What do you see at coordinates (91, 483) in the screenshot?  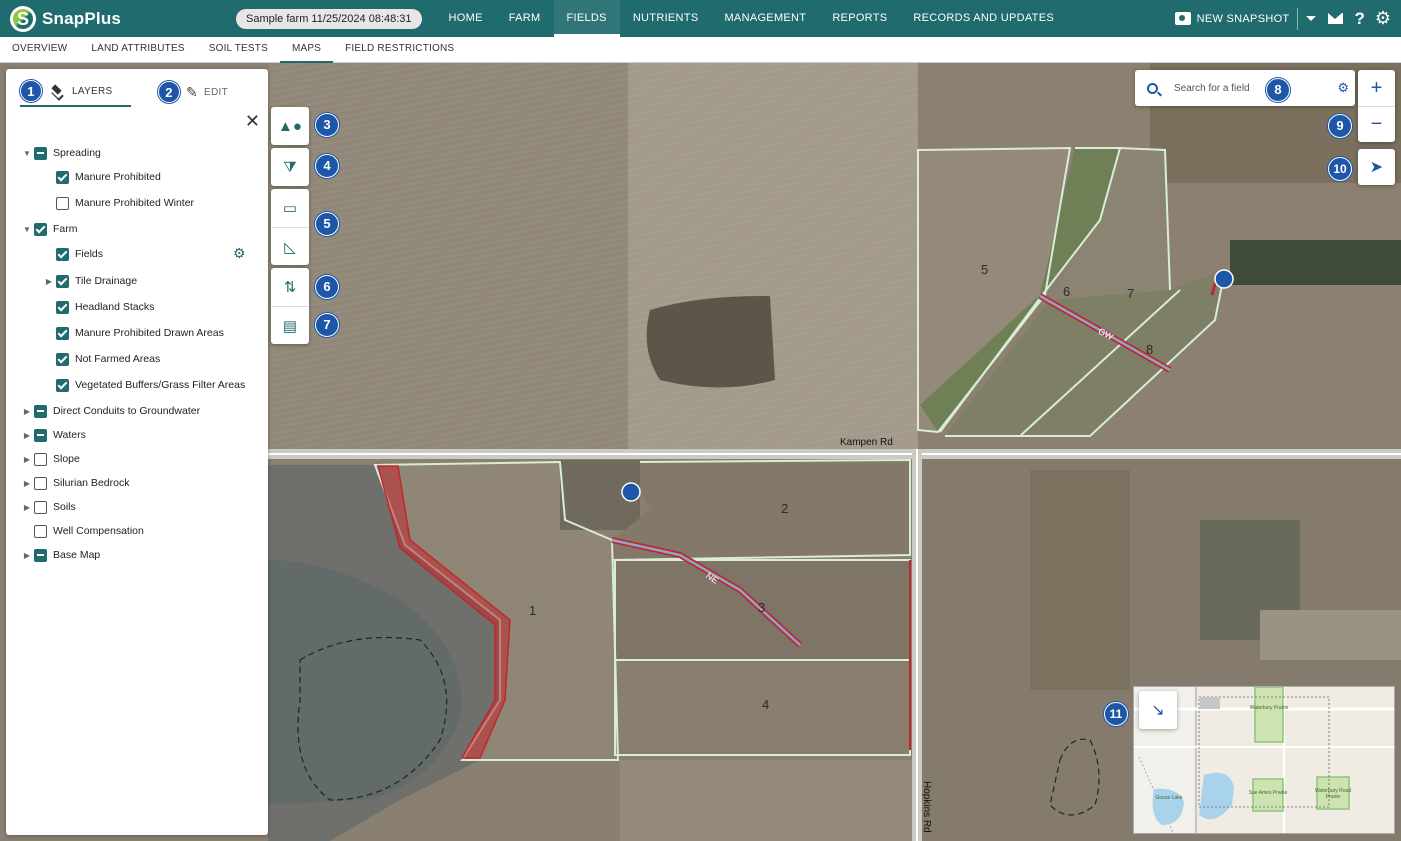 I see `layer-label: Silurian Bedrock` at bounding box center [91, 483].